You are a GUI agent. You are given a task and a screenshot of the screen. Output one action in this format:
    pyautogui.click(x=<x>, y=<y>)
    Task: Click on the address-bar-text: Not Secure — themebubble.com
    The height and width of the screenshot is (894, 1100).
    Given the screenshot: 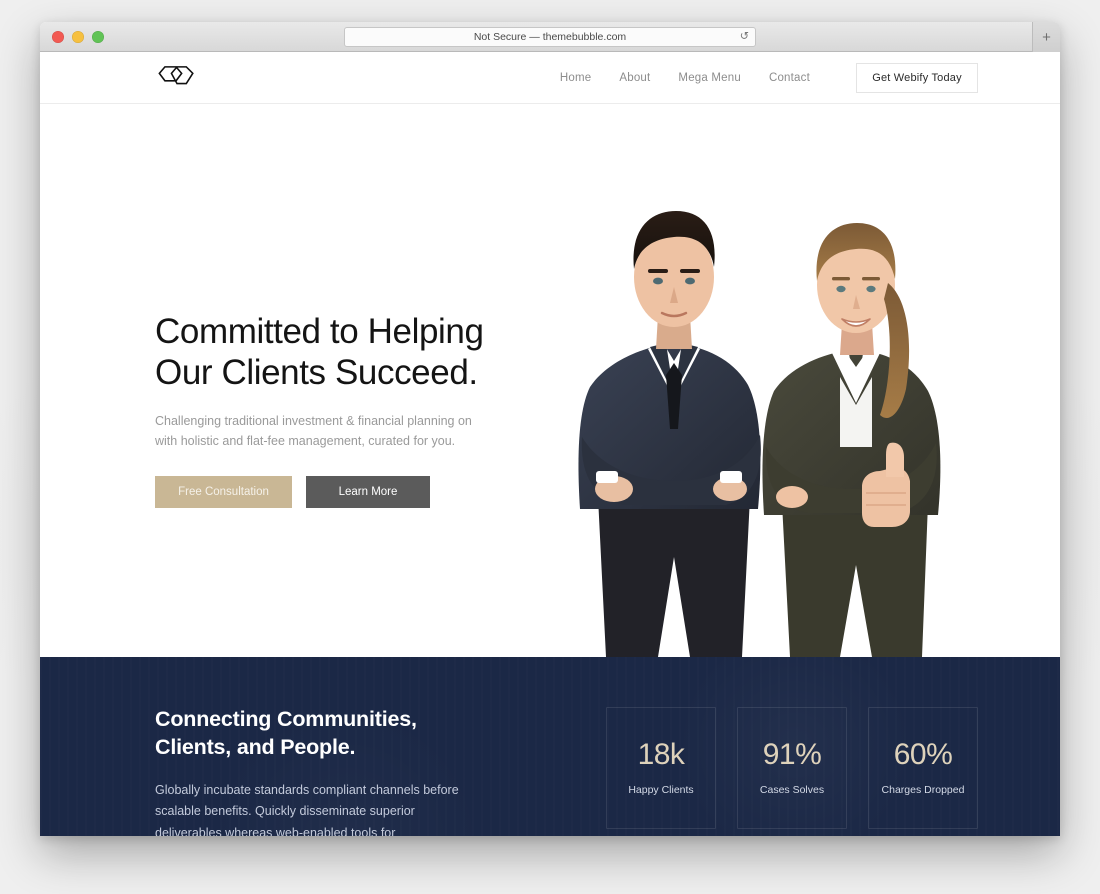 What is the action you would take?
    pyautogui.click(x=550, y=36)
    